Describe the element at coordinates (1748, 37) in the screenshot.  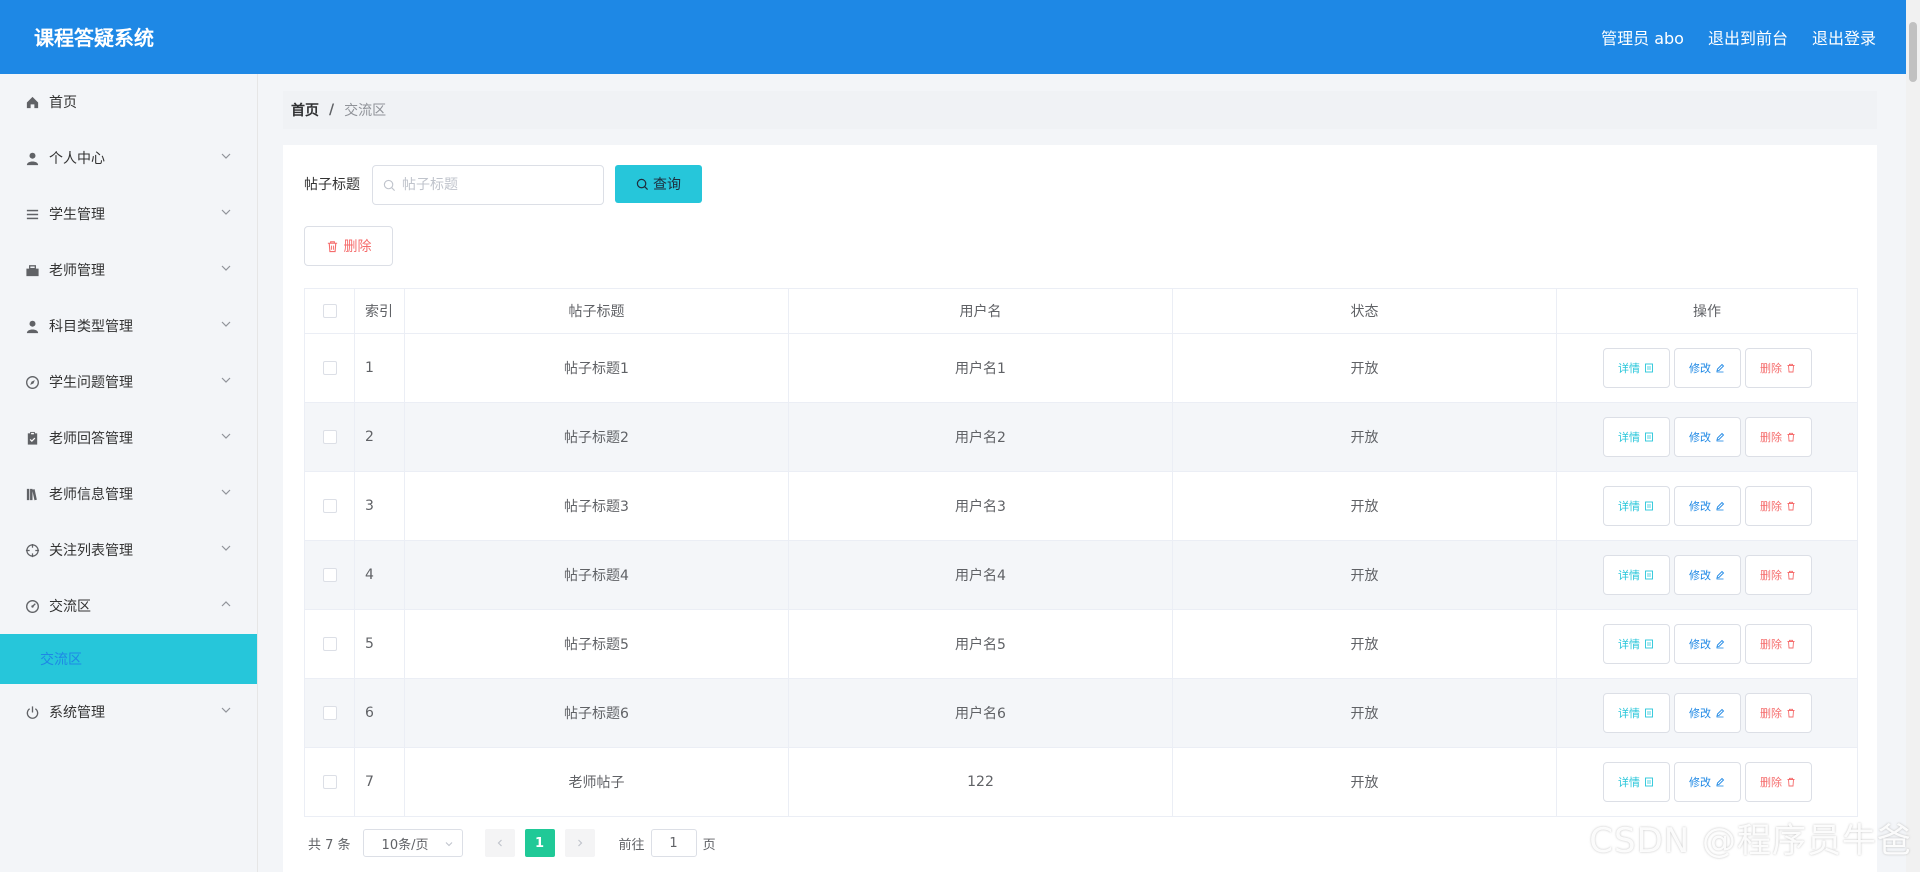
I see `exit-to-front-link: 退出到前台` at that location.